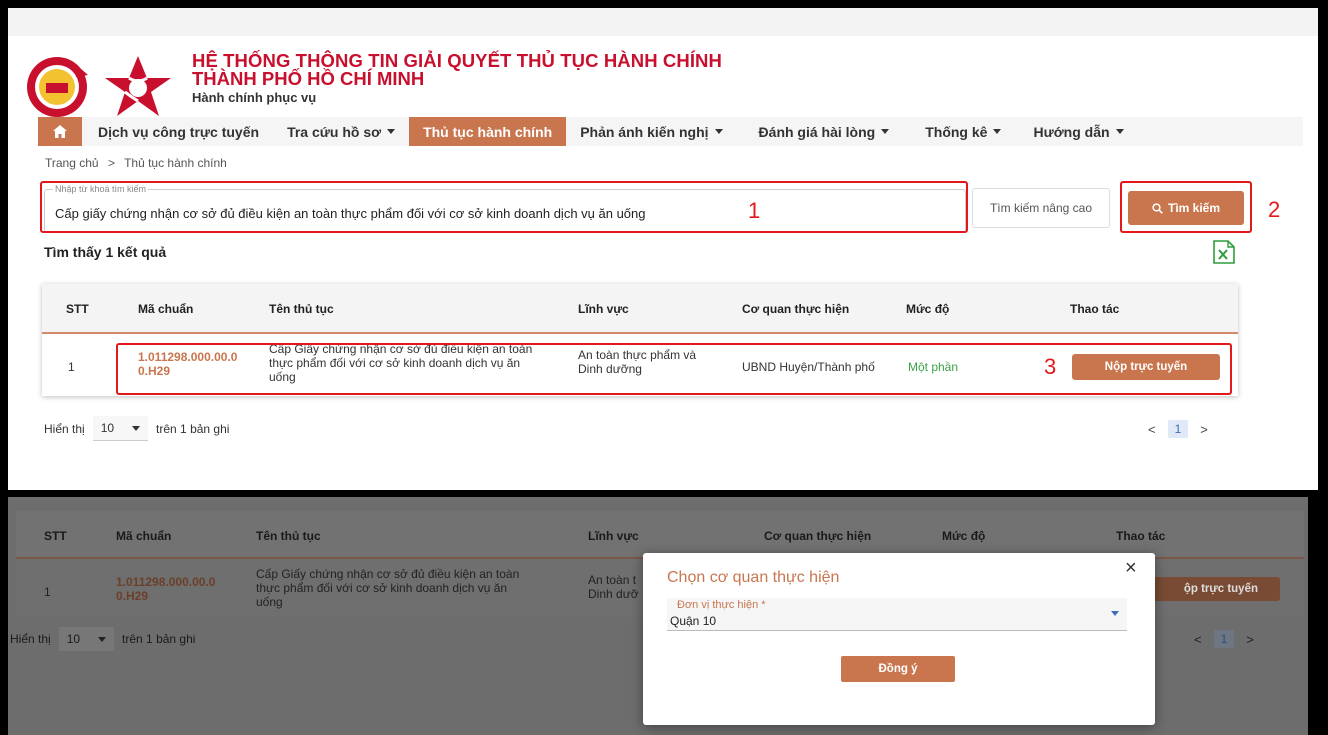 The height and width of the screenshot is (735, 1328). Describe the element at coordinates (693, 621) in the screenshot. I see `agency-select-value: Quận 10` at that location.